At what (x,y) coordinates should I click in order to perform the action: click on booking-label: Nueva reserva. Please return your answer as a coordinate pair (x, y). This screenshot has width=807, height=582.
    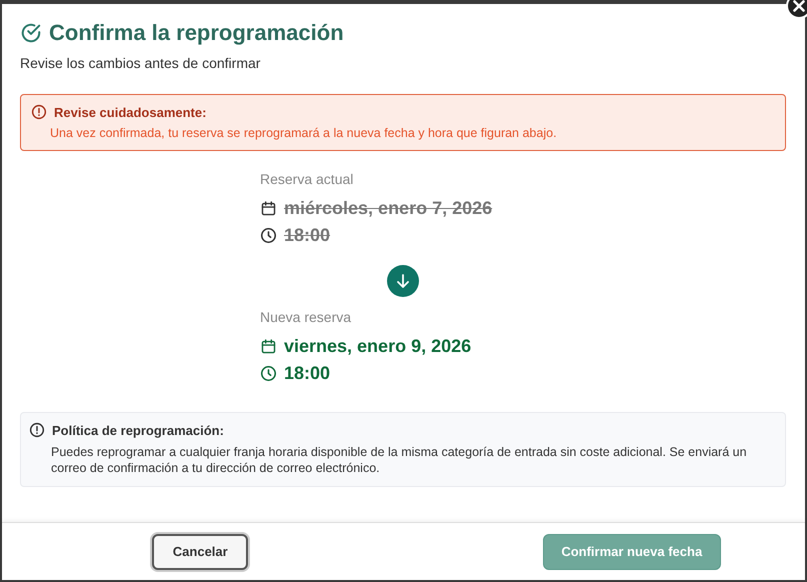
    Looking at the image, I should click on (306, 317).